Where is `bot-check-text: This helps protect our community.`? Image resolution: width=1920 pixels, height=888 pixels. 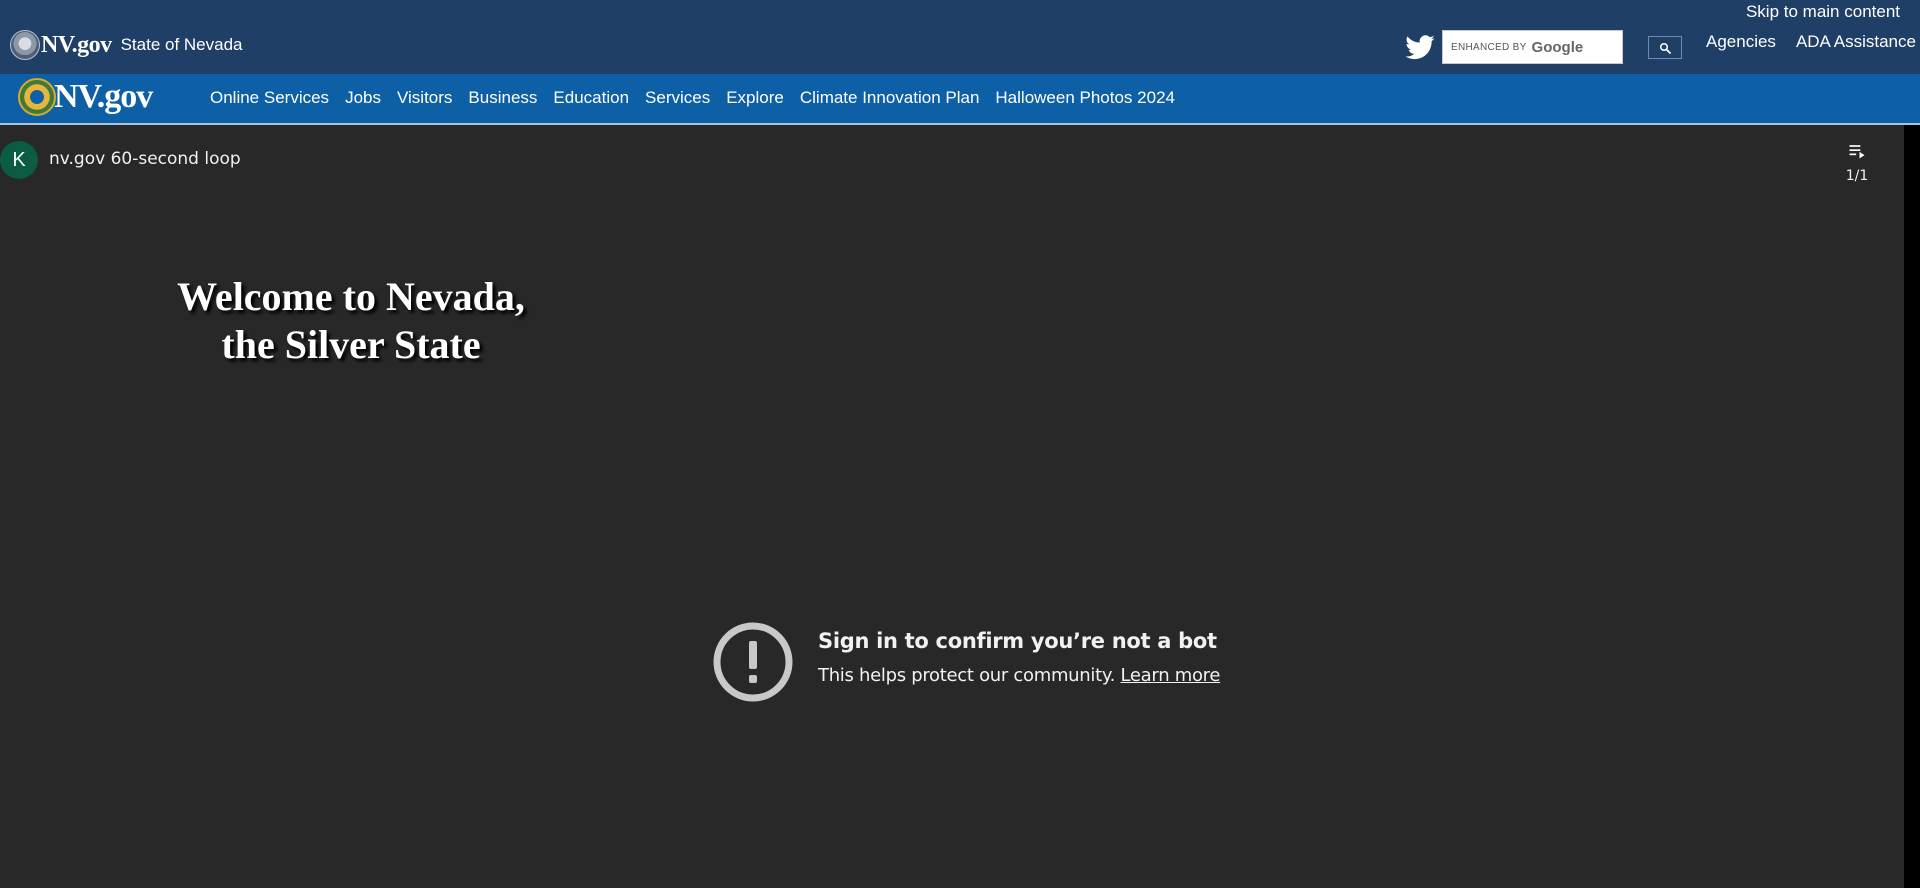
bot-check-text: This helps protect our community. is located at coordinates (967, 675).